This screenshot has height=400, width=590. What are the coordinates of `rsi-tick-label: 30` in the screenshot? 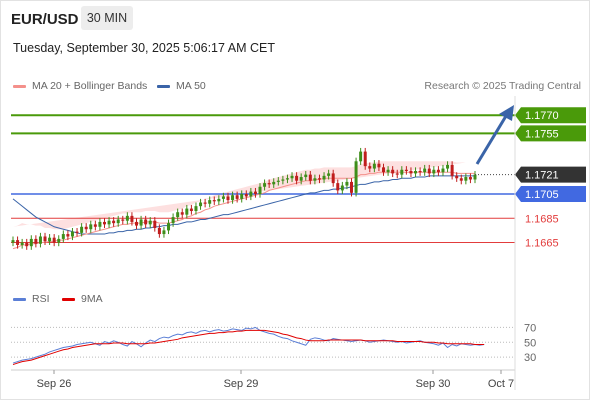 It's located at (530, 358).